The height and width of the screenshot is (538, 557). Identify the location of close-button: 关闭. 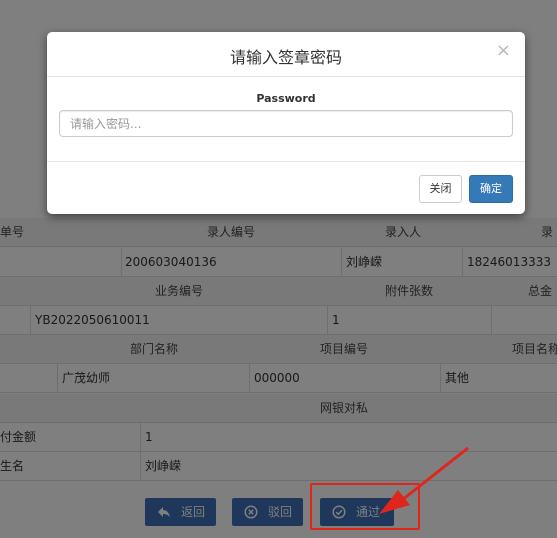
(440, 189).